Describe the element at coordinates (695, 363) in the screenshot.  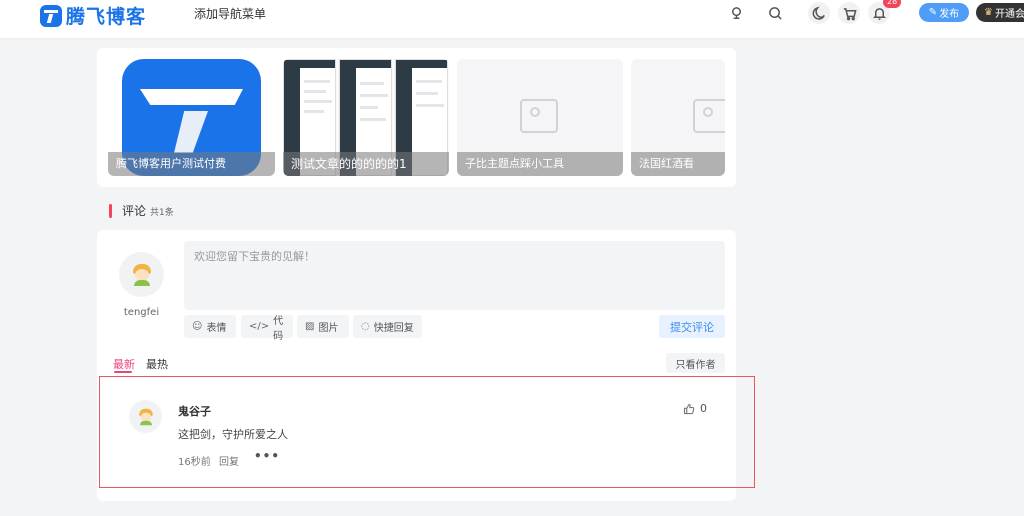
I see `only-author-button: 只看作者` at that location.